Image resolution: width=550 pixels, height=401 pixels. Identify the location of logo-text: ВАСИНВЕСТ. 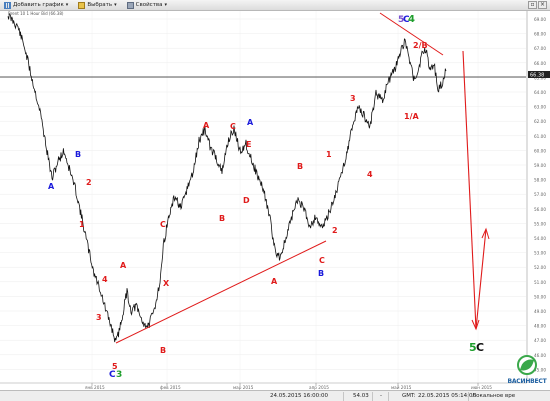
(527, 381).